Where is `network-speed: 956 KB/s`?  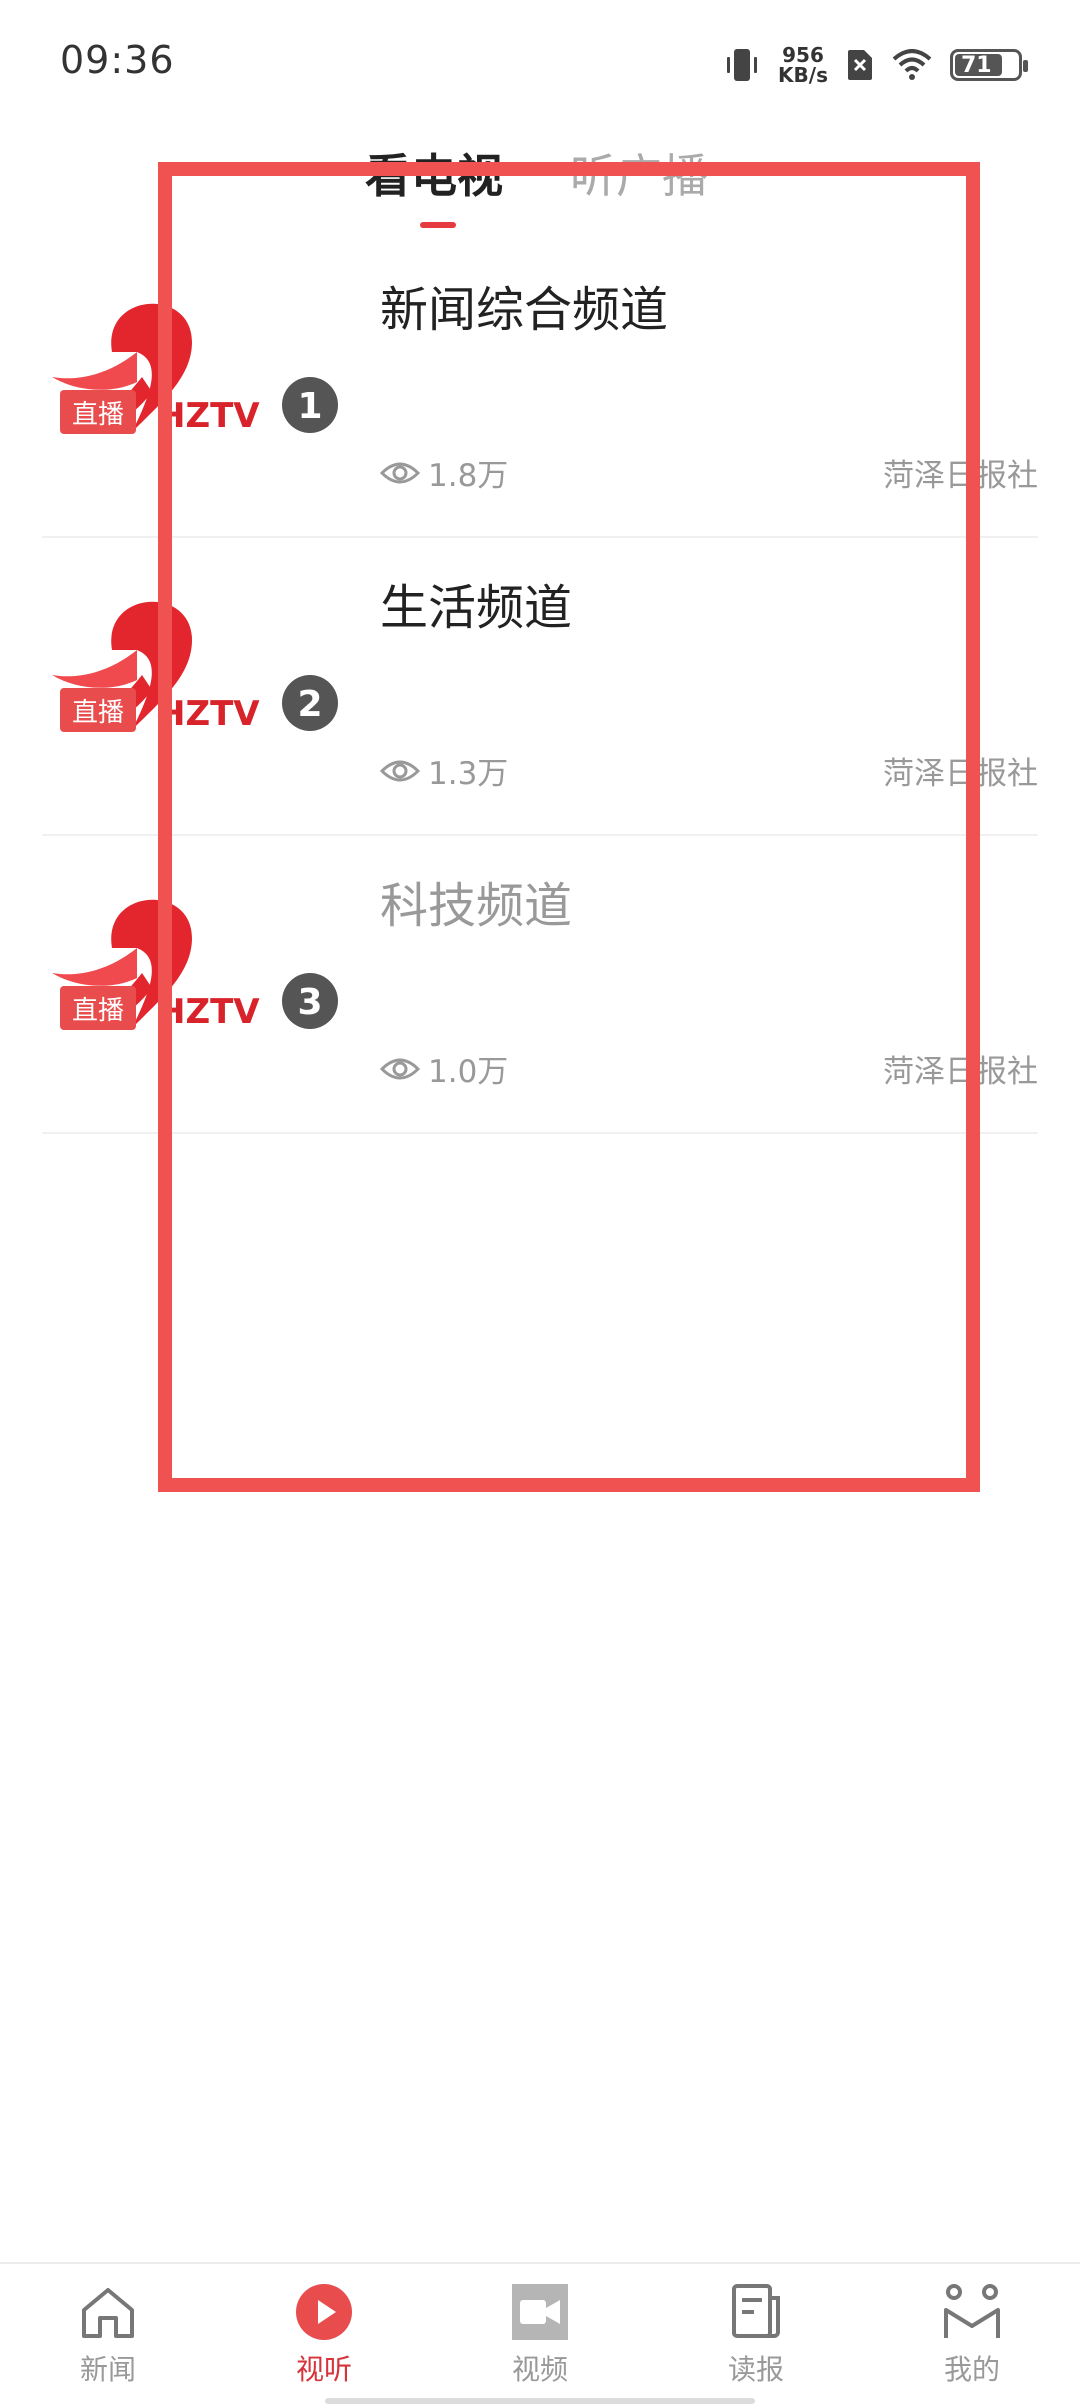 network-speed: 956 KB/s is located at coordinates (803, 65).